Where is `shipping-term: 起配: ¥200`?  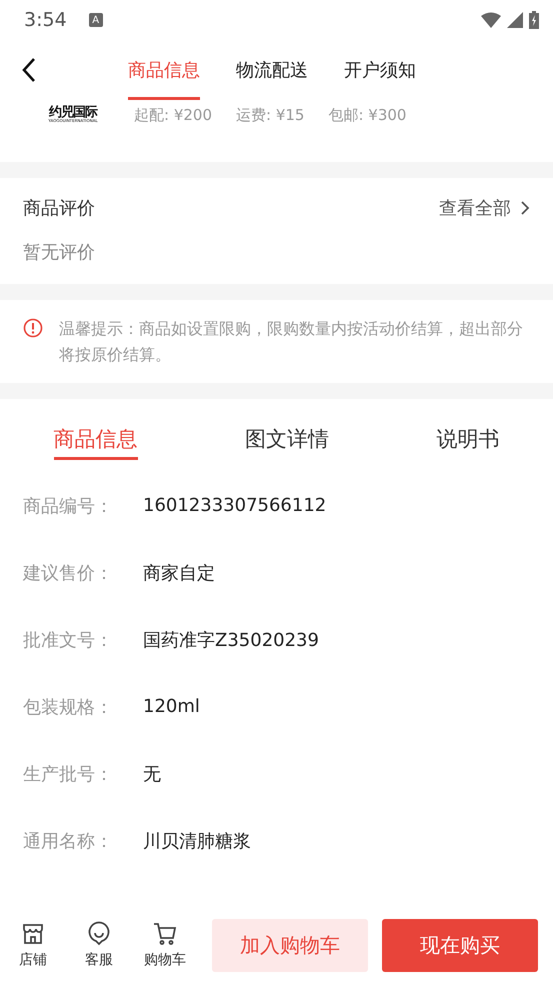
shipping-term: 起配: ¥200 is located at coordinates (173, 115).